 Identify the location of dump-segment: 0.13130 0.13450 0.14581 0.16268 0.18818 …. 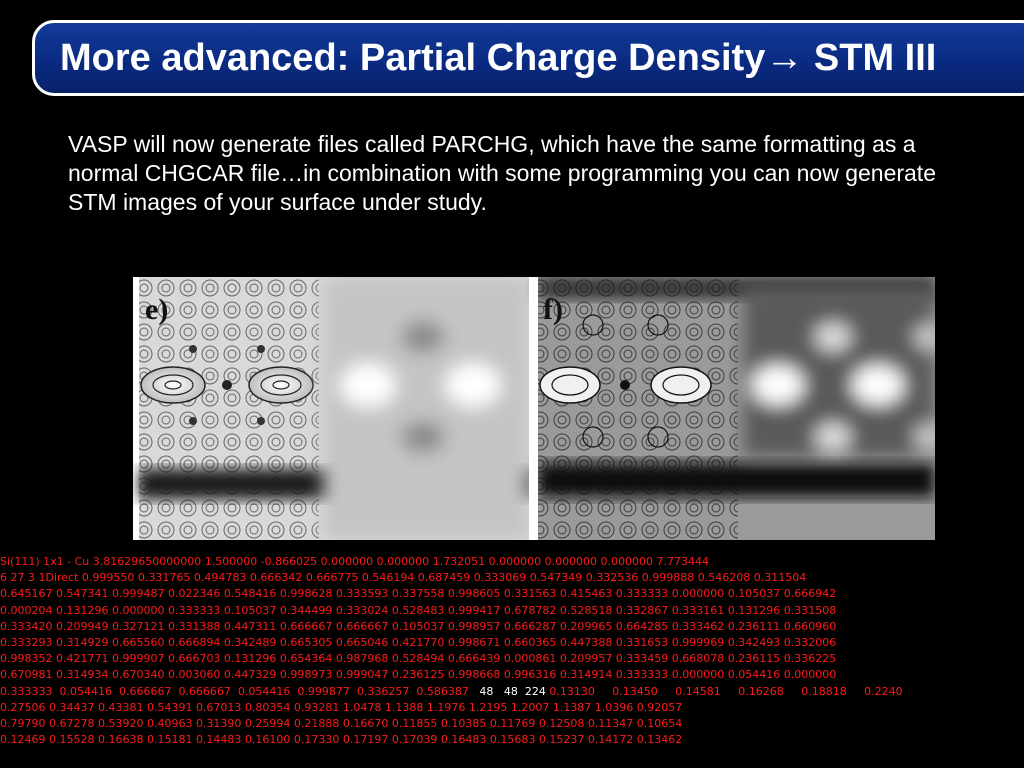
(724, 691).